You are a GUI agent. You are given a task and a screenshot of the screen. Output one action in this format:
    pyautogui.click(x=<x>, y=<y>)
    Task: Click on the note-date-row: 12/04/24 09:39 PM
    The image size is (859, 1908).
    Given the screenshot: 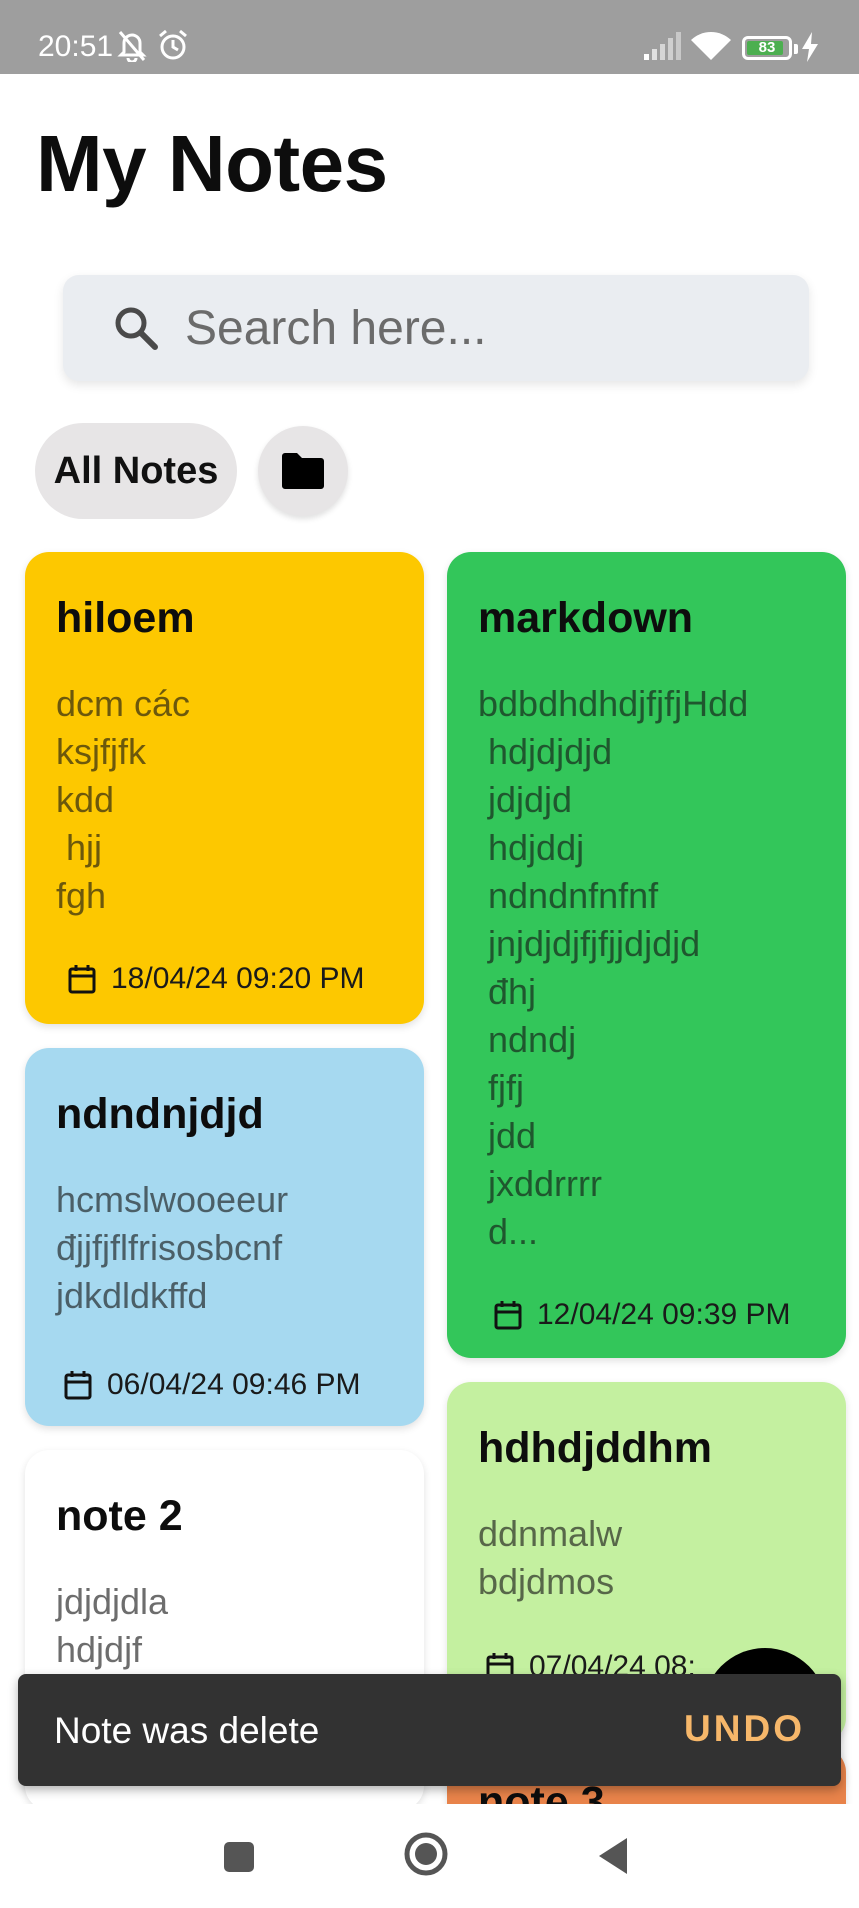 What is the action you would take?
    pyautogui.click(x=642, y=1315)
    